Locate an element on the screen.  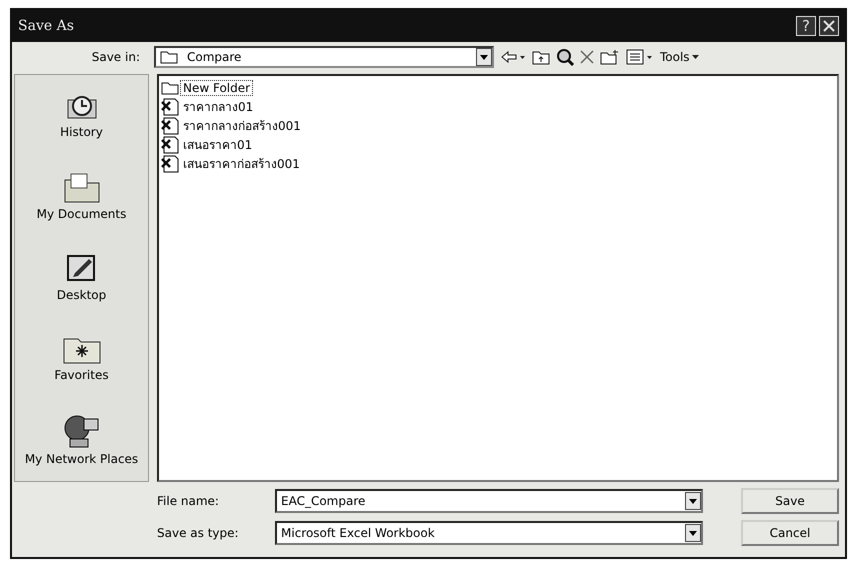
place-label: History is located at coordinates (81, 132).